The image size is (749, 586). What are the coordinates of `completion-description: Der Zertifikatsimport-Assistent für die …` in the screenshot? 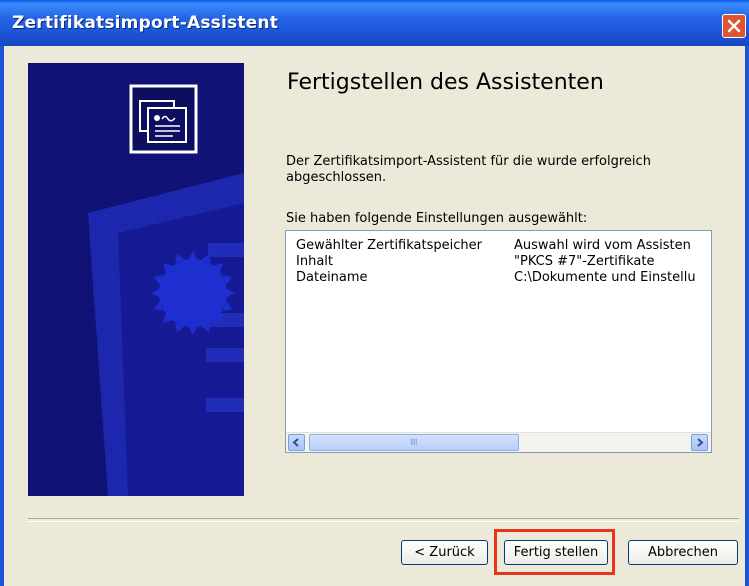 It's located at (468, 169).